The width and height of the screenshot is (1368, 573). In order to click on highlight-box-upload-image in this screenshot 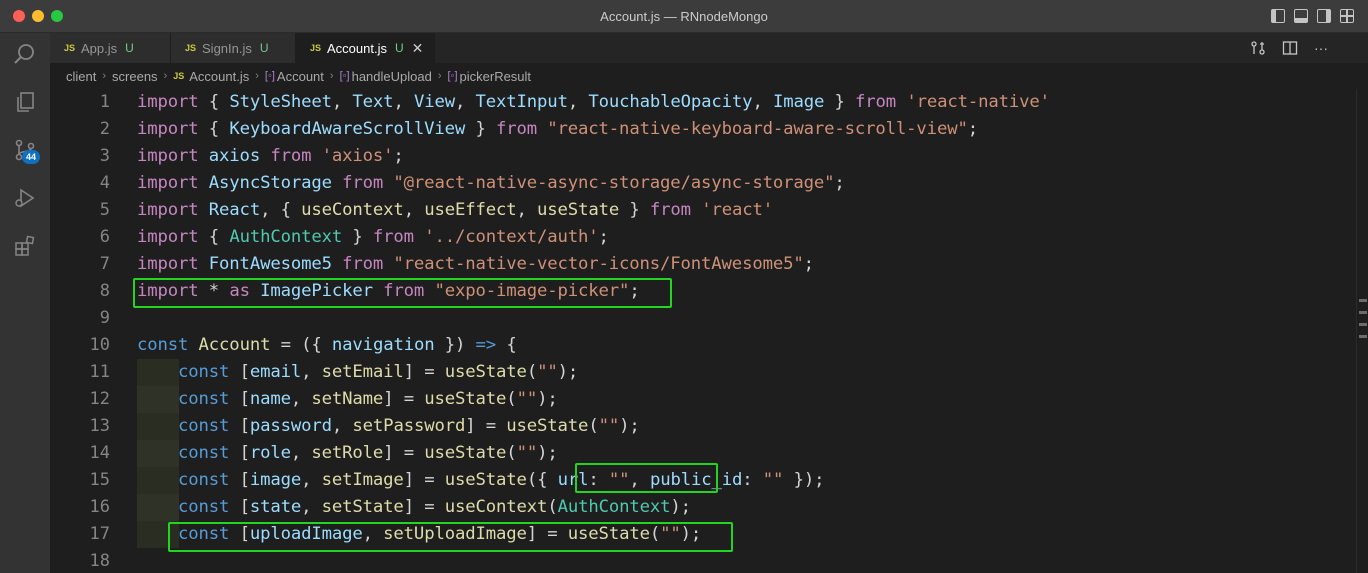, I will do `click(450, 537)`.